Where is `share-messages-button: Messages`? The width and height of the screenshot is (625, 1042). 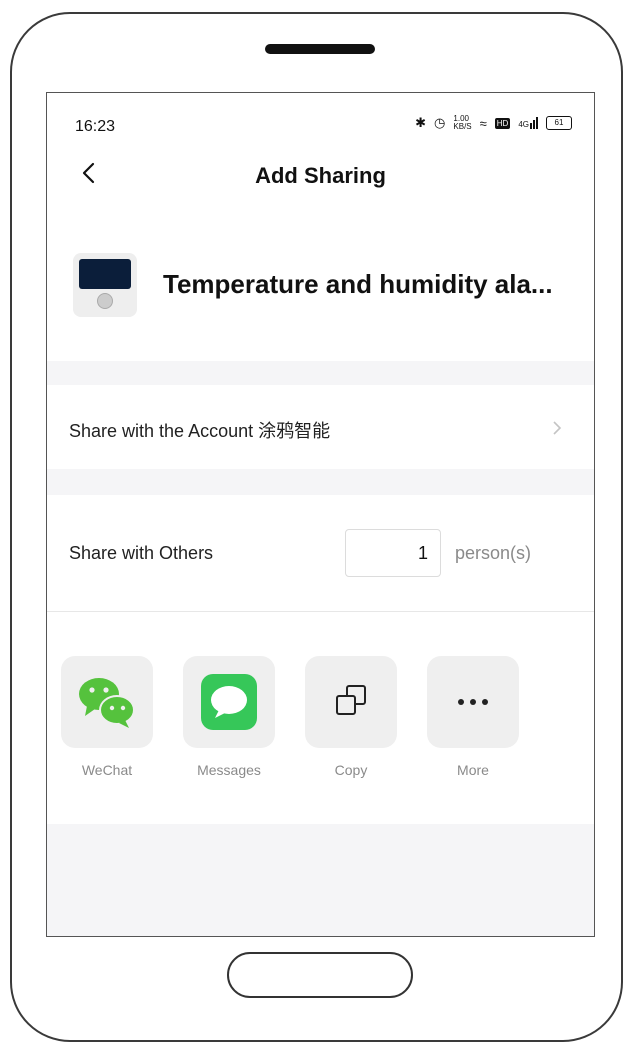
share-messages-button: Messages is located at coordinates (229, 717).